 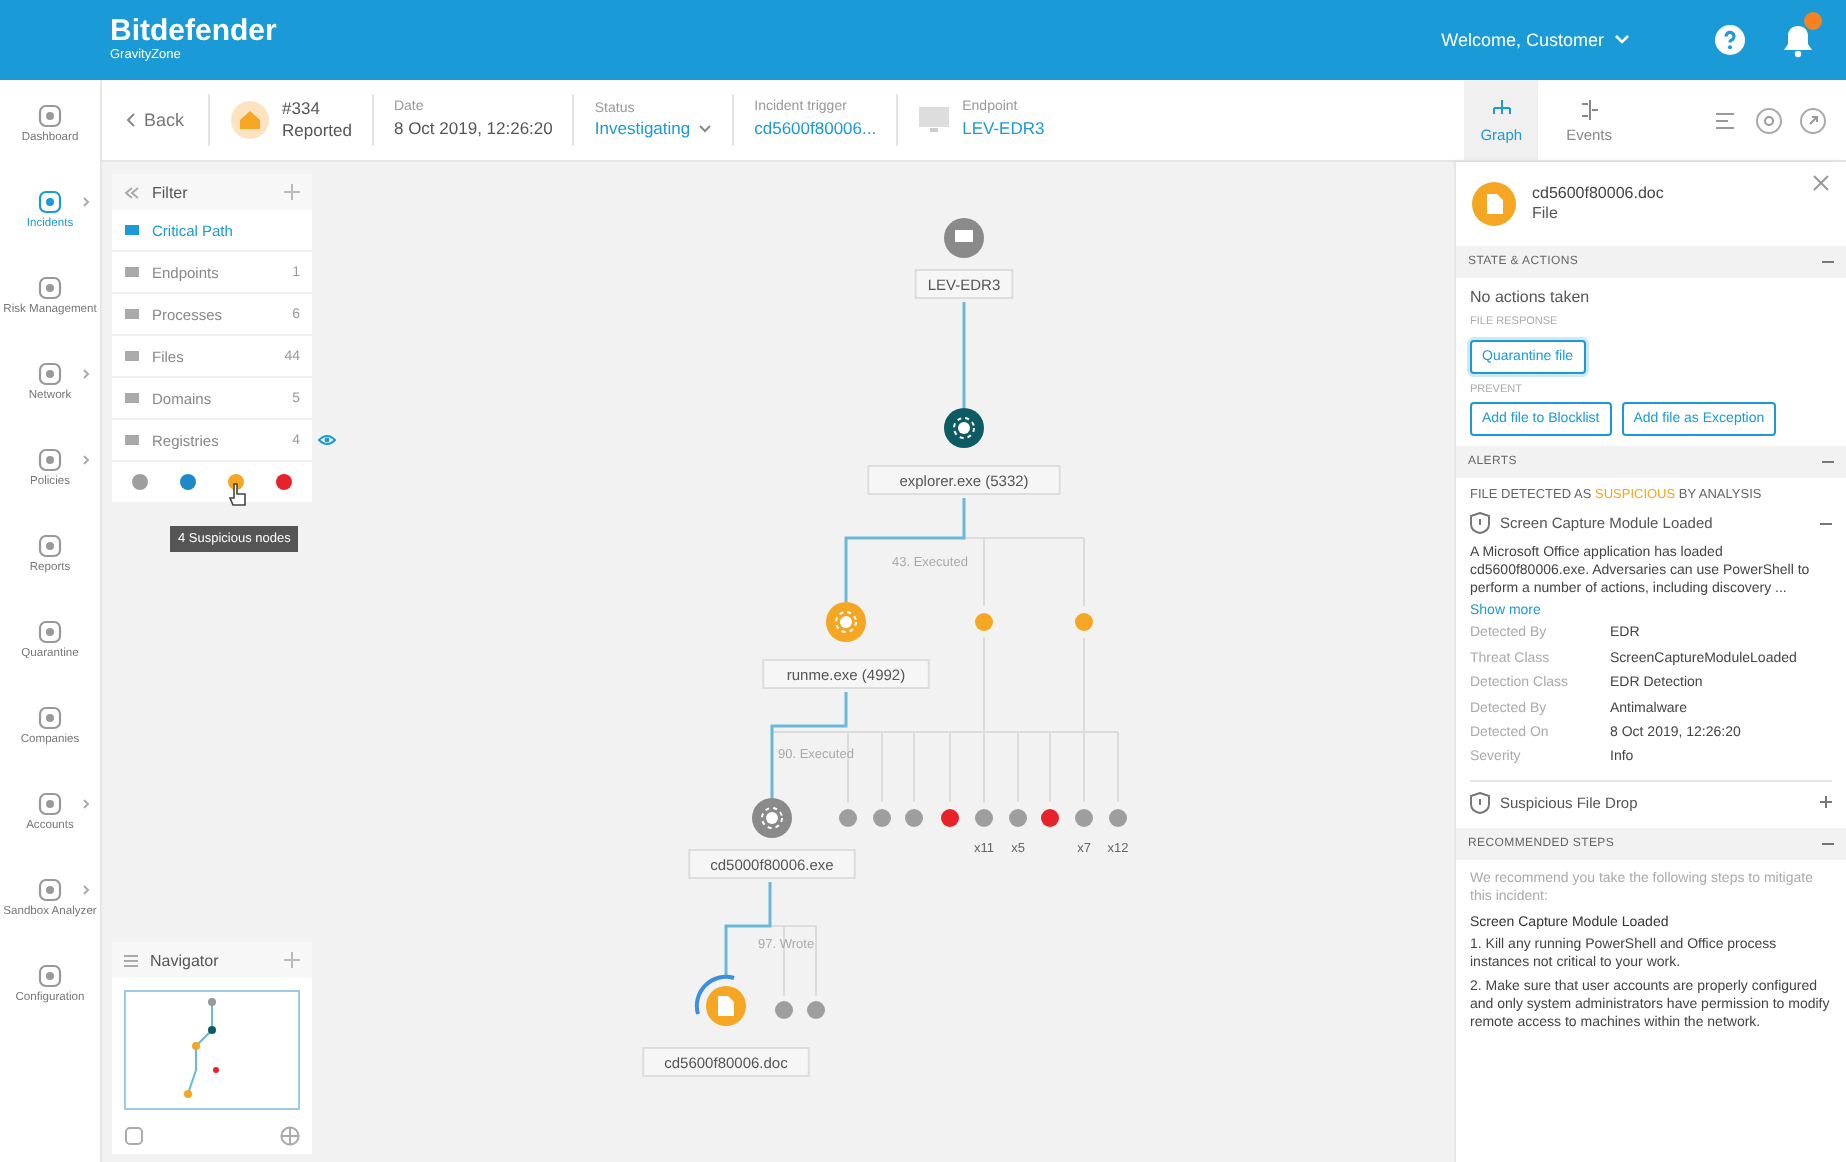 What do you see at coordinates (155, 120) in the screenshot?
I see `back-button: Back` at bounding box center [155, 120].